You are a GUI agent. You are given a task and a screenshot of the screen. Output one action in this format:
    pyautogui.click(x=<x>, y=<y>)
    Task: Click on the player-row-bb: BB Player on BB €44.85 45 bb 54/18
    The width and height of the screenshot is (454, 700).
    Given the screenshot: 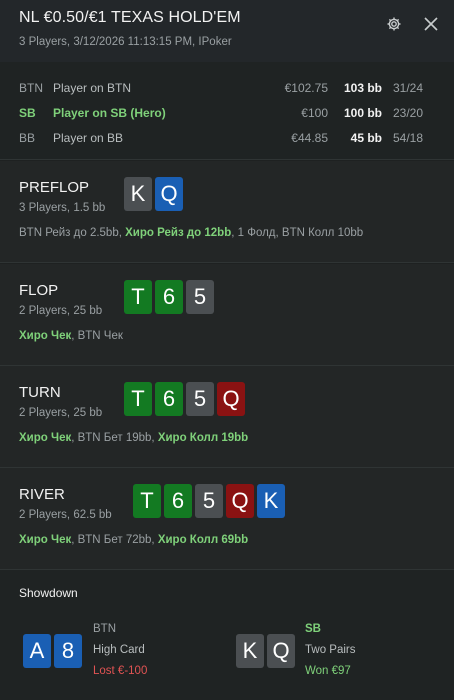 What is the action you would take?
    pyautogui.click(x=227, y=139)
    